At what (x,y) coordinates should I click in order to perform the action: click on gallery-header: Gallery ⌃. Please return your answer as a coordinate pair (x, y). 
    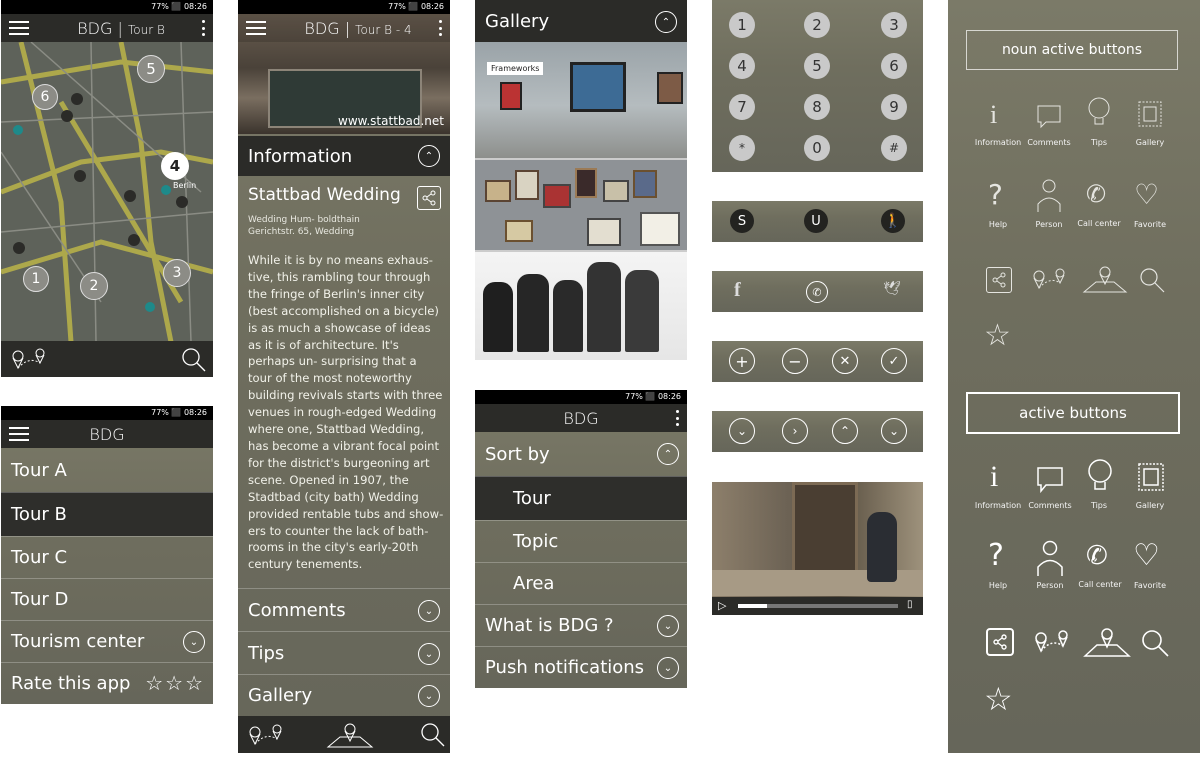
    Looking at the image, I should click on (581, 21).